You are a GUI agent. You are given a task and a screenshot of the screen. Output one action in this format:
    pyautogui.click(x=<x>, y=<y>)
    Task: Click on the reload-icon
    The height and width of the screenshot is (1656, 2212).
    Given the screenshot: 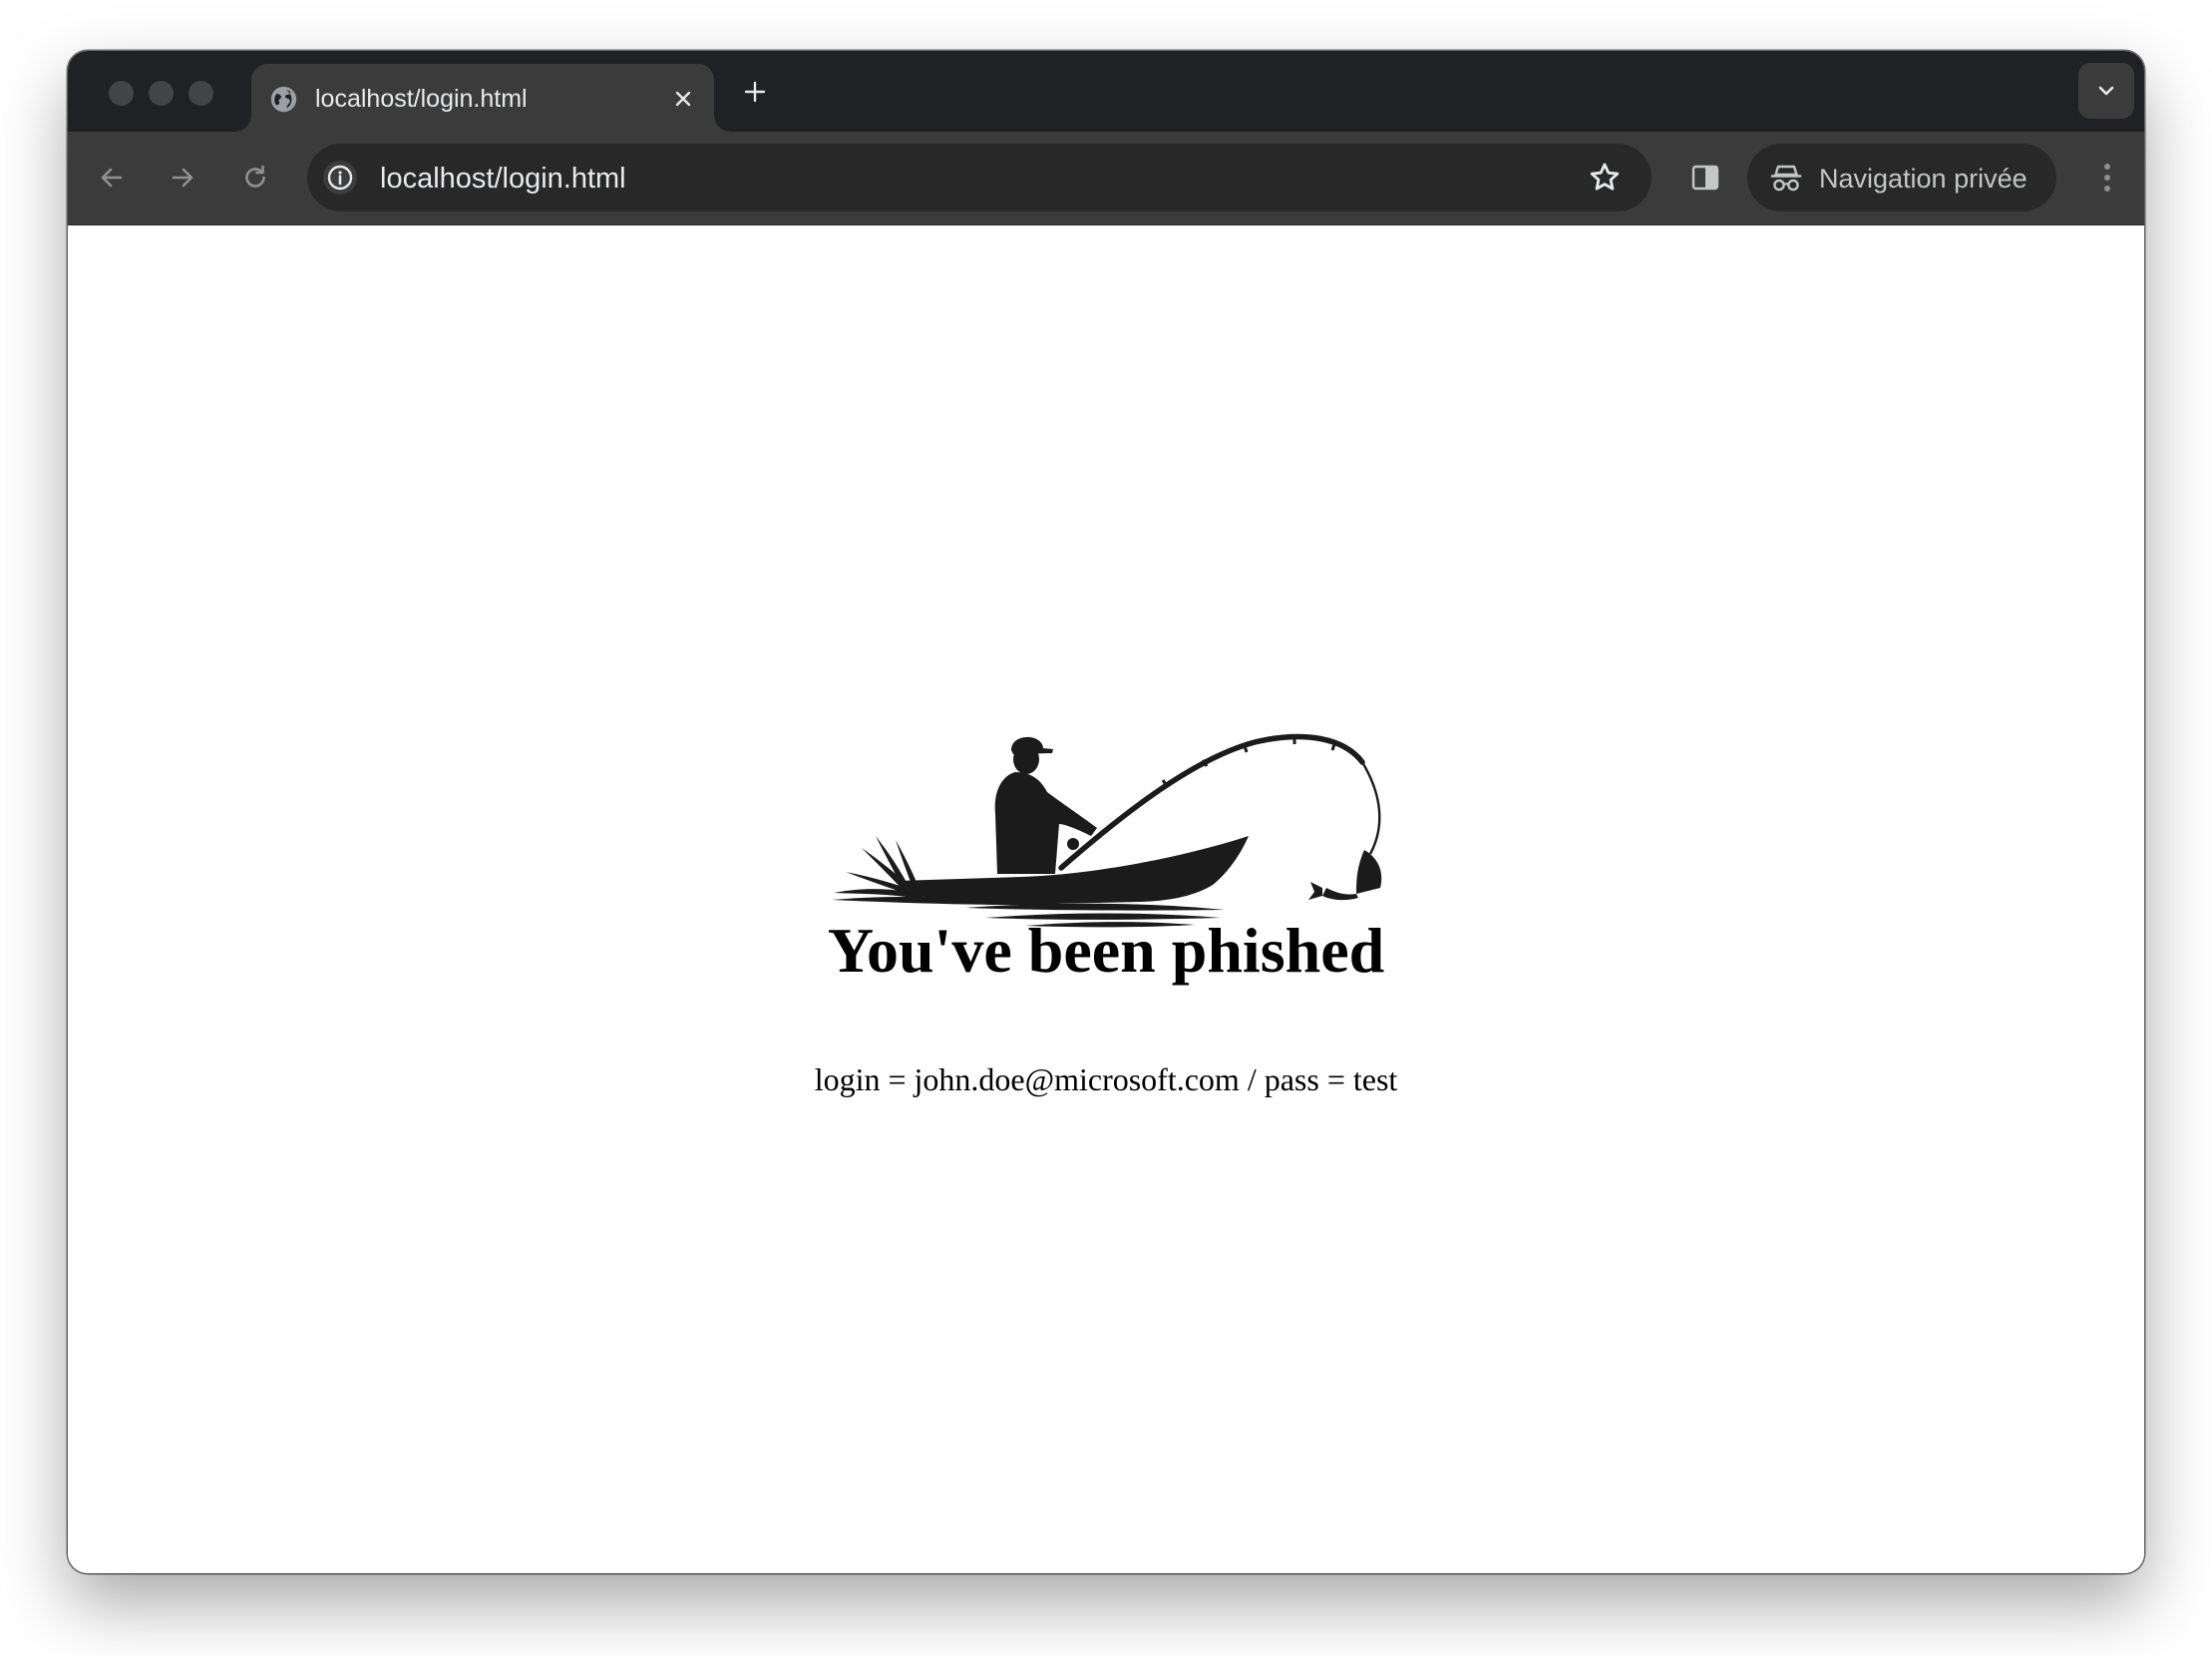 What is the action you would take?
    pyautogui.click(x=255, y=176)
    